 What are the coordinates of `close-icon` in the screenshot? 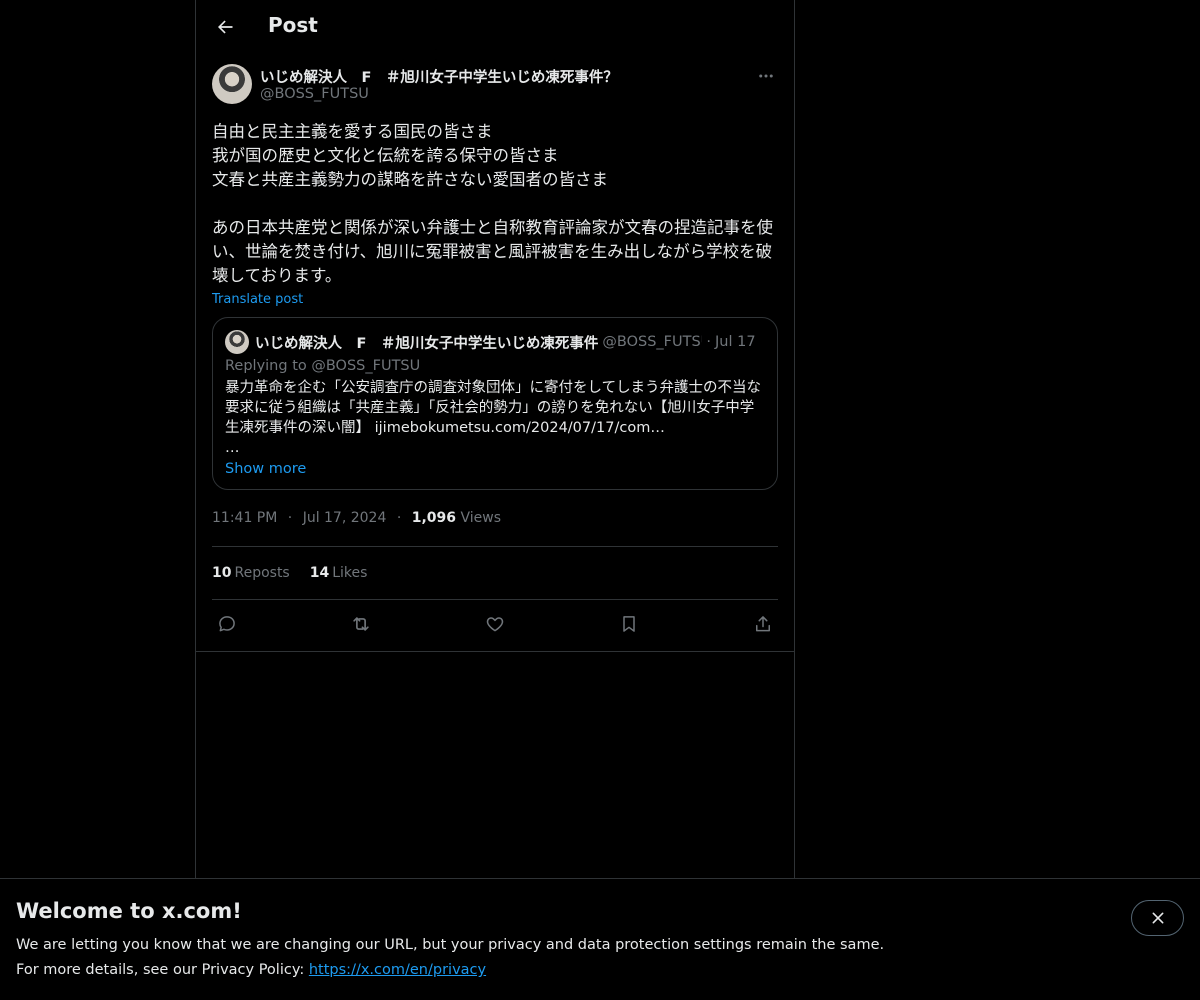 It's located at (1158, 918).